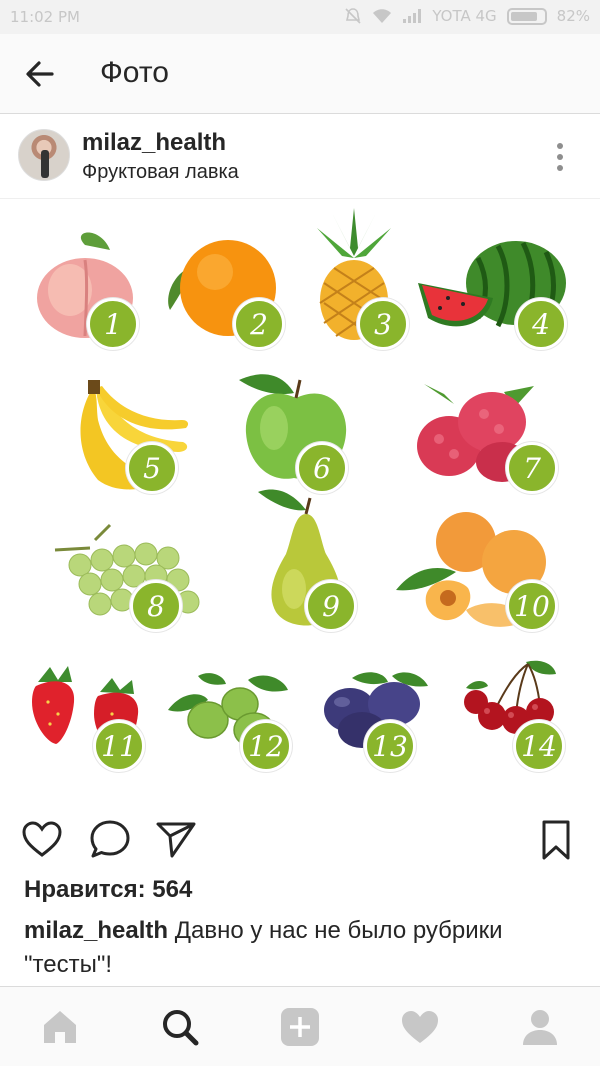  I want to click on fruit-number-badge: 11, so click(119, 746).